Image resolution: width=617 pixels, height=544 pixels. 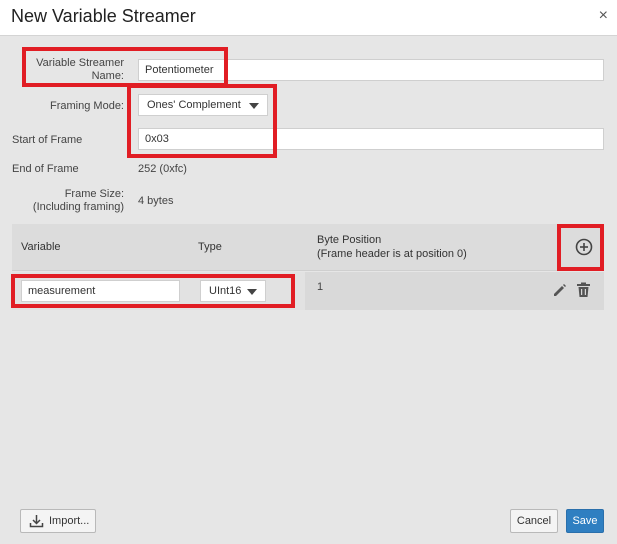 What do you see at coordinates (194, 105) in the screenshot?
I see `framing-mode-value: Ones' Complement` at bounding box center [194, 105].